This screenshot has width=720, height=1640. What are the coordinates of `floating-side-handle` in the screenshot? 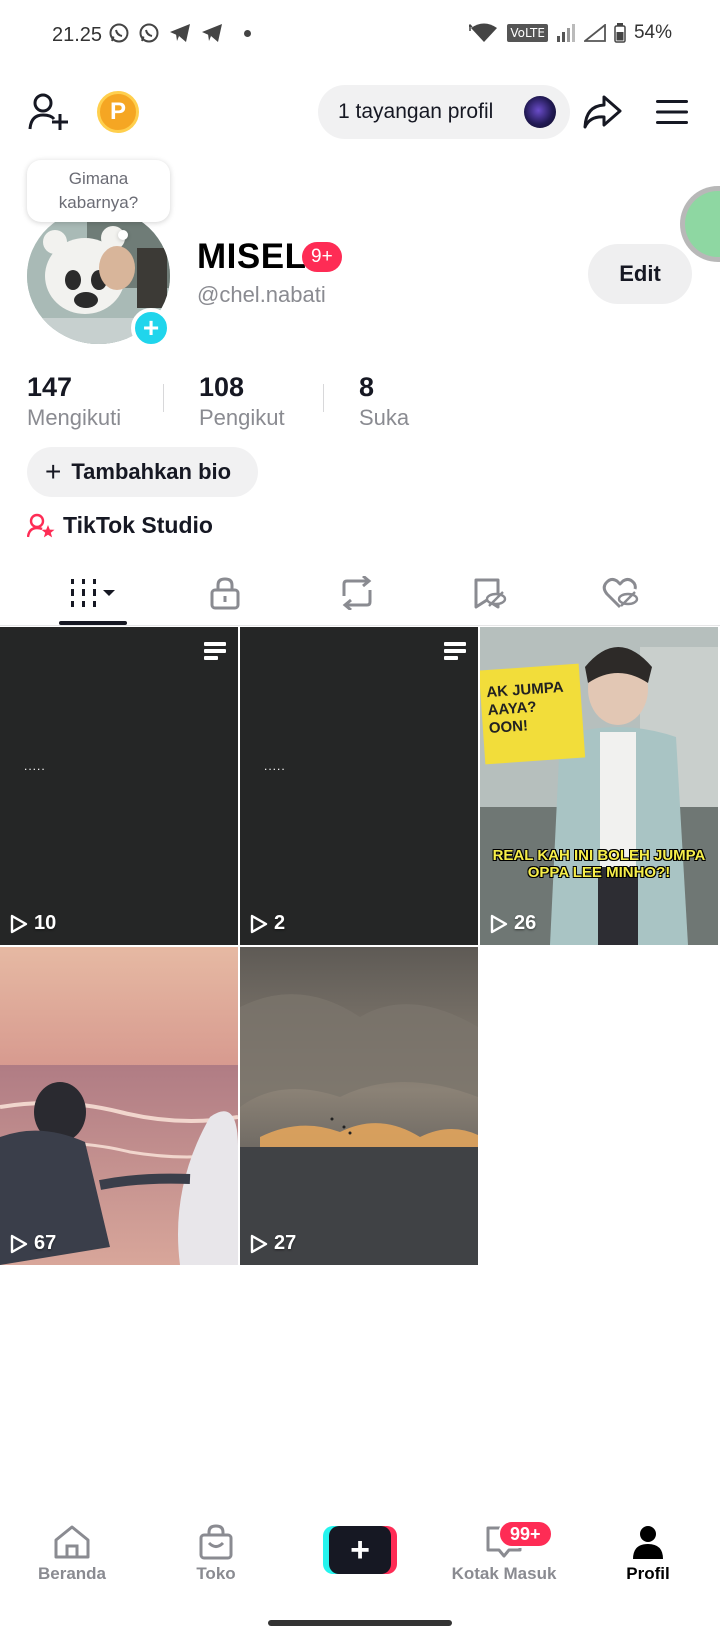 It's located at (700, 224).